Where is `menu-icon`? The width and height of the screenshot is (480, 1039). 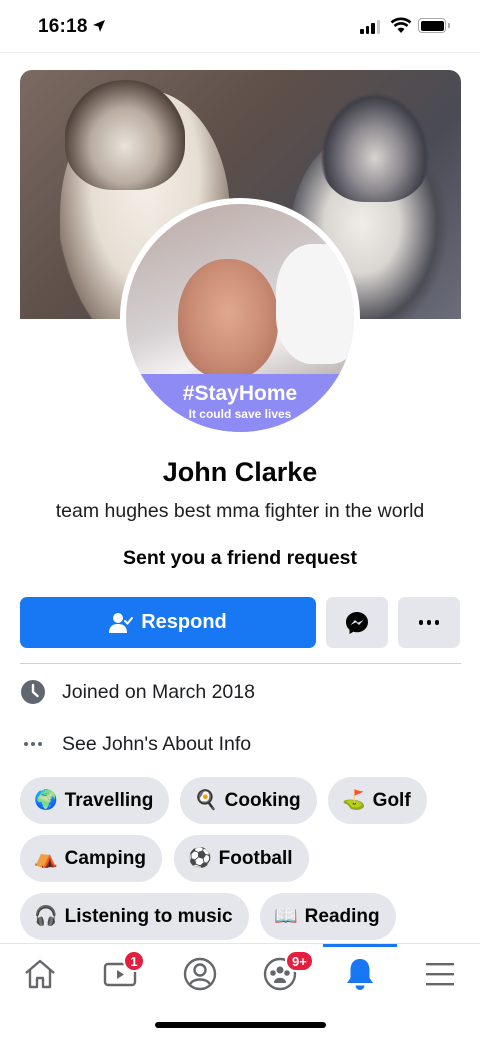 menu-icon is located at coordinates (440, 974).